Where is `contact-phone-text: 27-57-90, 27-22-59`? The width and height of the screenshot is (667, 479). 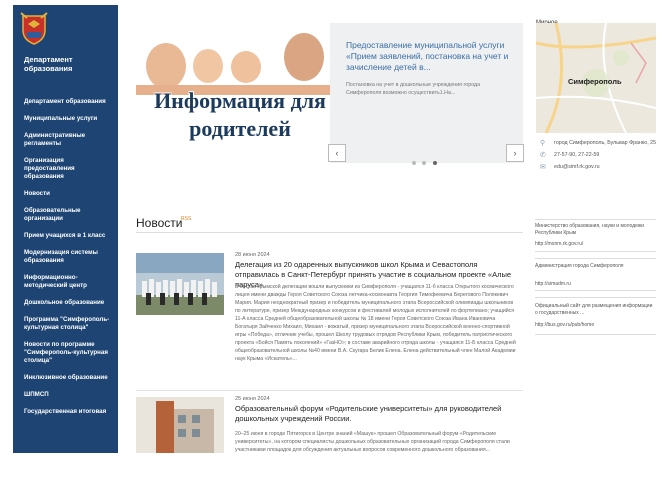 contact-phone-text: 27-57-90, 27-22-59 is located at coordinates (576, 155).